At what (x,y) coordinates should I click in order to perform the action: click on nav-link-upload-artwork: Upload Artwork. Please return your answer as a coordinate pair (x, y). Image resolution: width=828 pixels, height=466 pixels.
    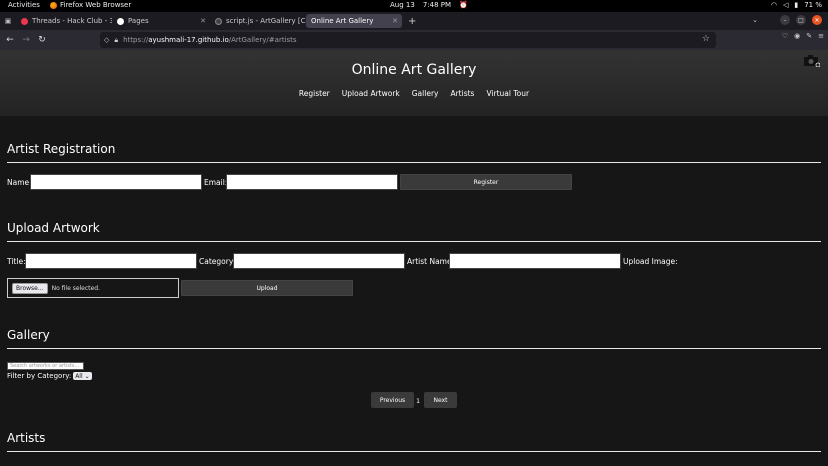
    Looking at the image, I should click on (371, 93).